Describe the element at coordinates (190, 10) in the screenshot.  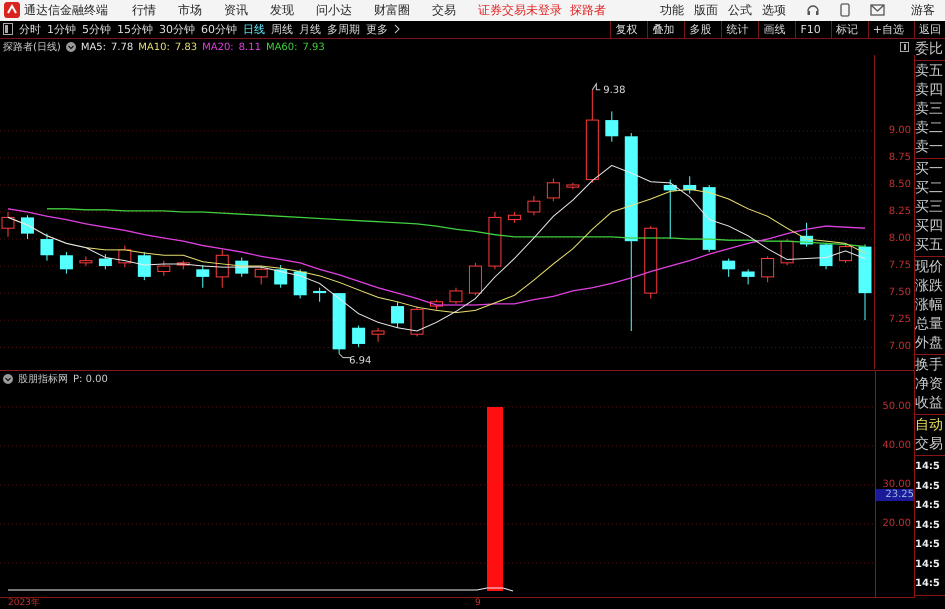
I see `menu-item: 市场` at that location.